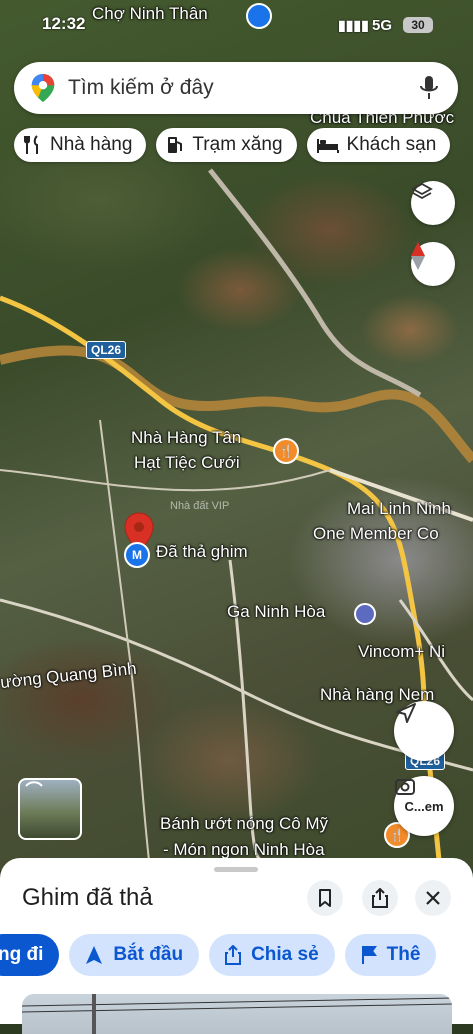 The height and width of the screenshot is (1034, 473). Describe the element at coordinates (186, 438) in the screenshot. I see `map-label-nha-hang-tan-1: Nhà Hàng Tân` at that location.